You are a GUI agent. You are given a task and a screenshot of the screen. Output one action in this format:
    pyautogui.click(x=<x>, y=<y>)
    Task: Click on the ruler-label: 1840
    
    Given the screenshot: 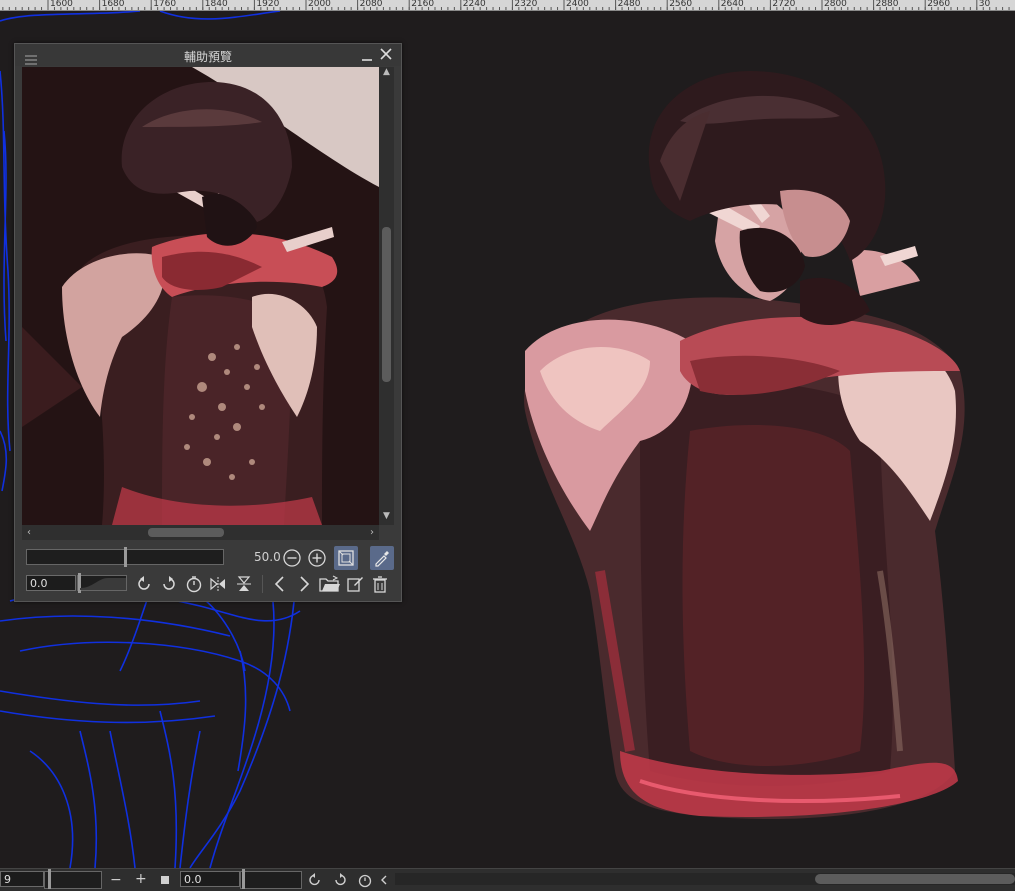 What is the action you would take?
    pyautogui.click(x=216, y=4)
    